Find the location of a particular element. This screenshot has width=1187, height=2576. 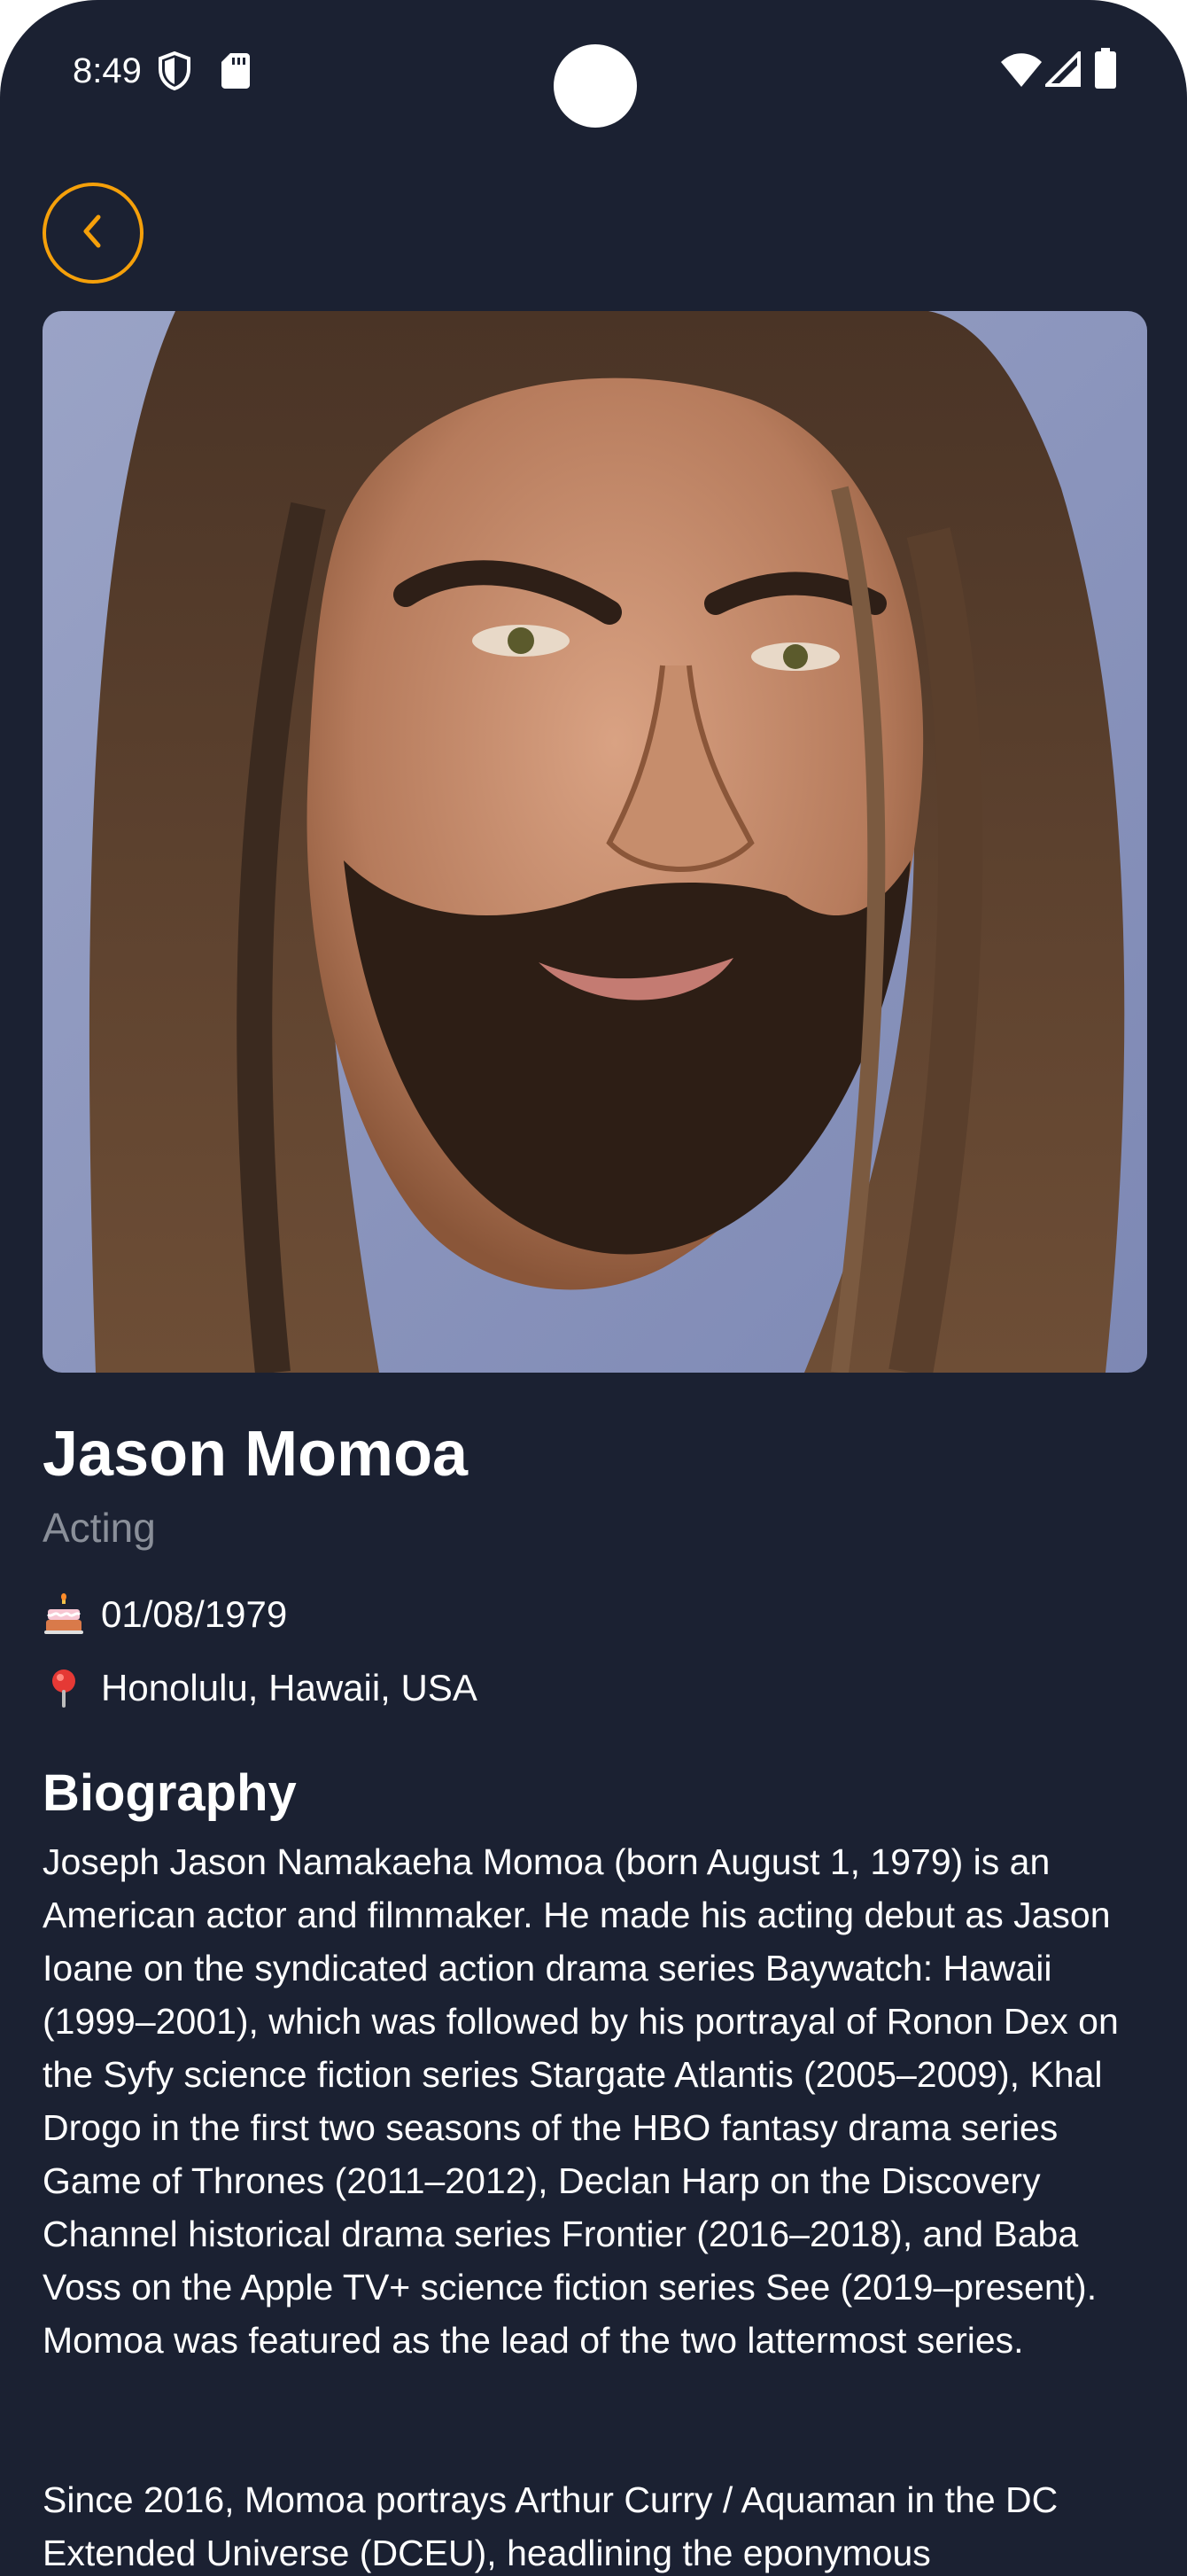

location-pin-icon is located at coordinates (64, 1688).